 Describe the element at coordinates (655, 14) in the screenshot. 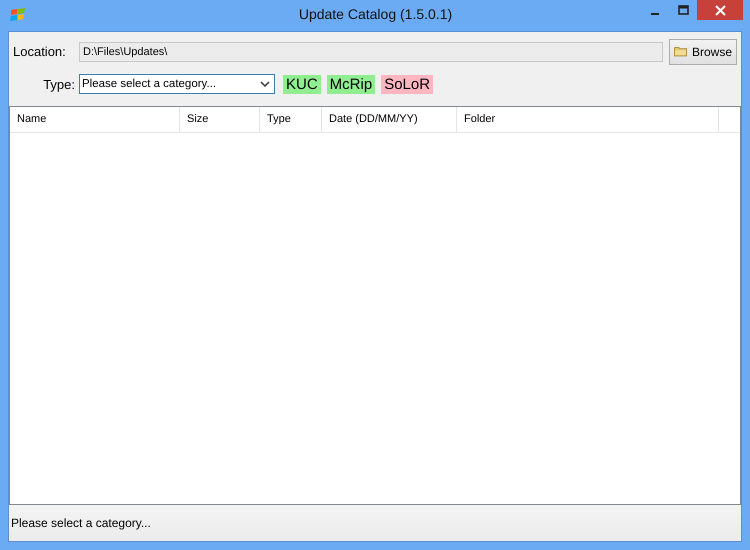

I see `minimize-icon` at that location.